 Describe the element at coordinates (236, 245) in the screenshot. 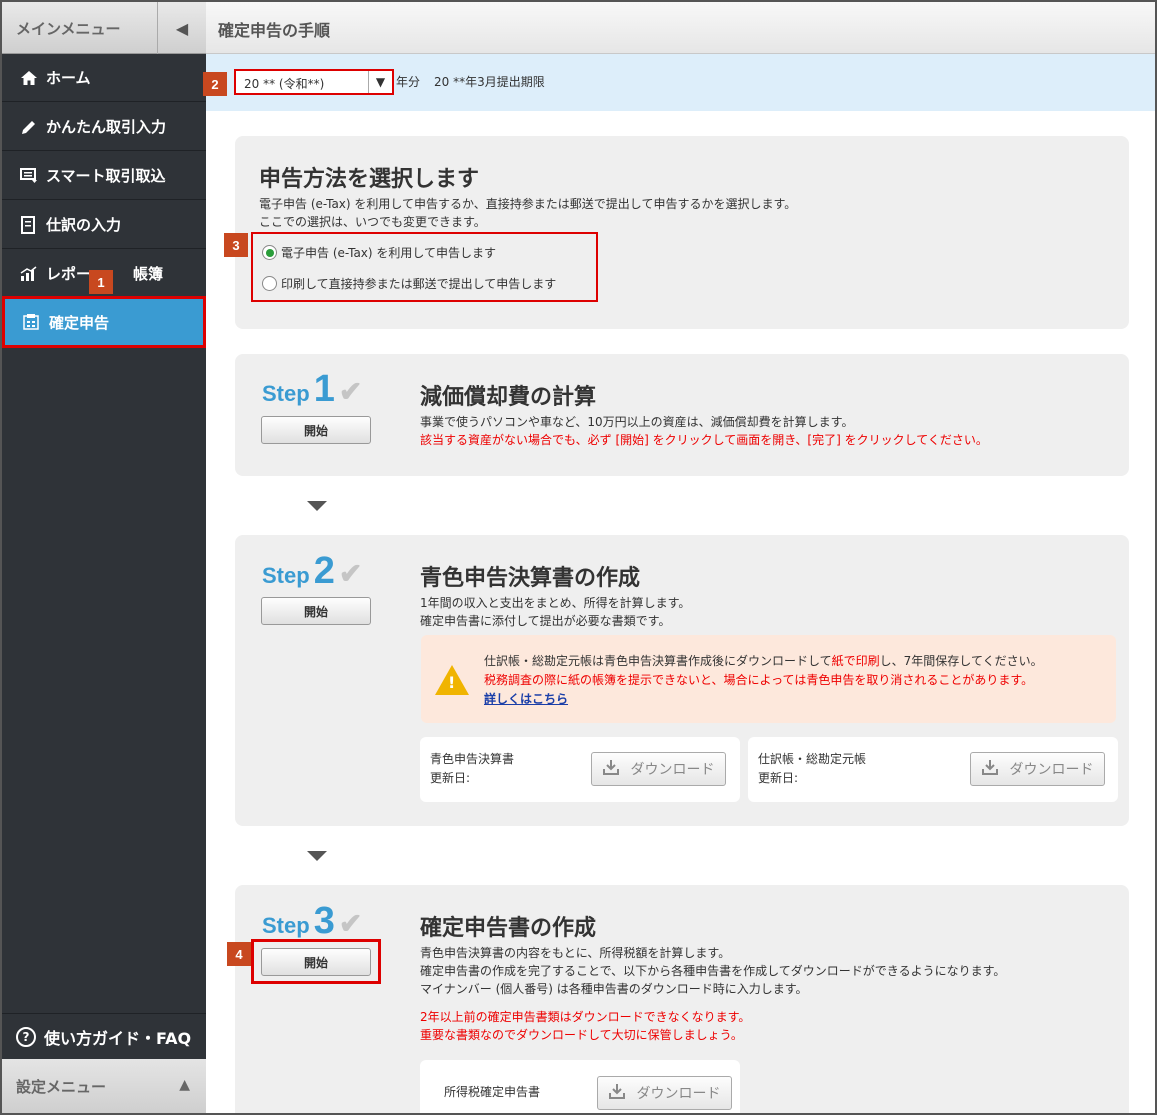

I see `annotation-badge: 3` at that location.